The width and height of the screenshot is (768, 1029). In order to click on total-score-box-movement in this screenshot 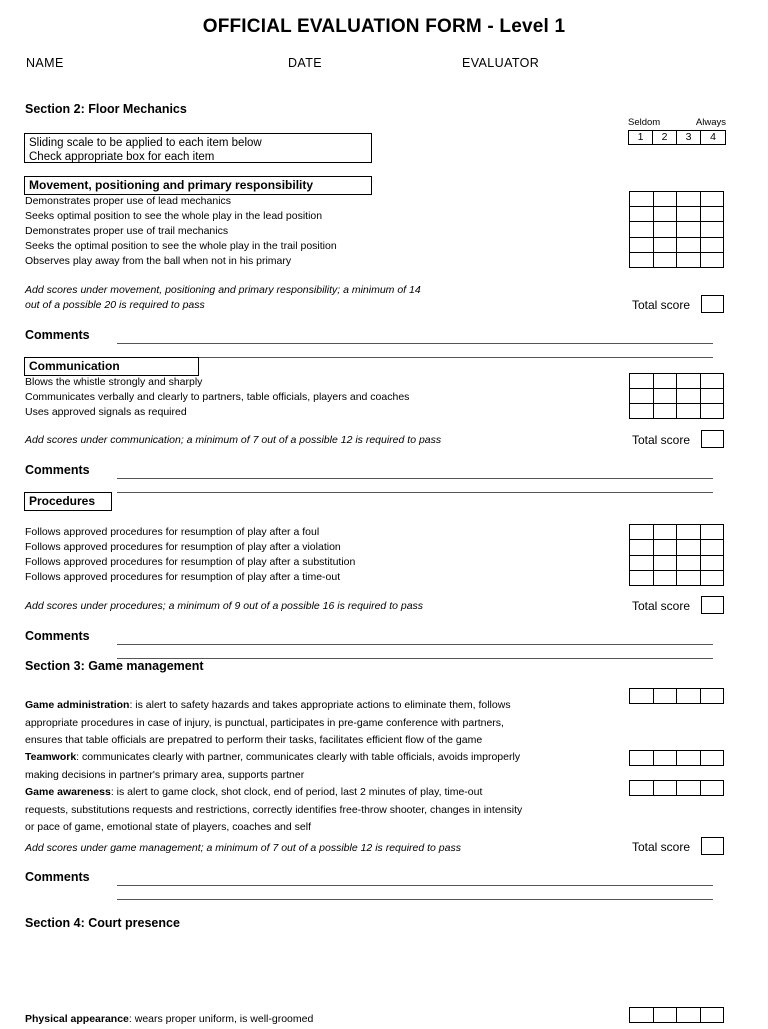, I will do `click(712, 304)`.